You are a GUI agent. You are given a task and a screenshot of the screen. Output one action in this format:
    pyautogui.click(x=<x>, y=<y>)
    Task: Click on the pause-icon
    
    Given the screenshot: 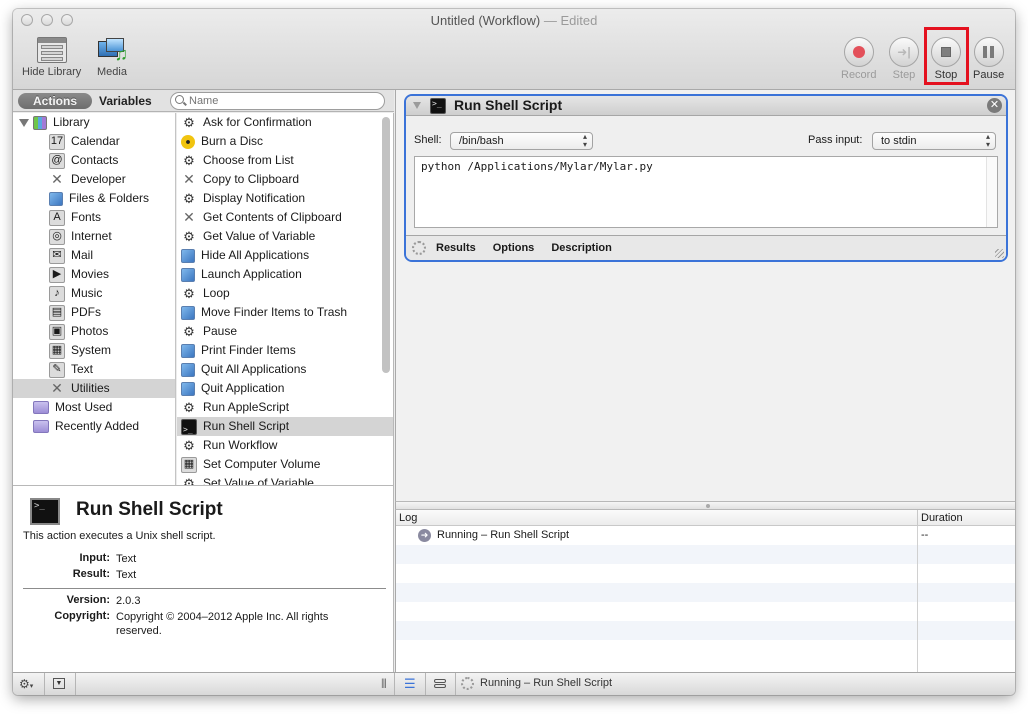 What is the action you would take?
    pyautogui.click(x=989, y=52)
    